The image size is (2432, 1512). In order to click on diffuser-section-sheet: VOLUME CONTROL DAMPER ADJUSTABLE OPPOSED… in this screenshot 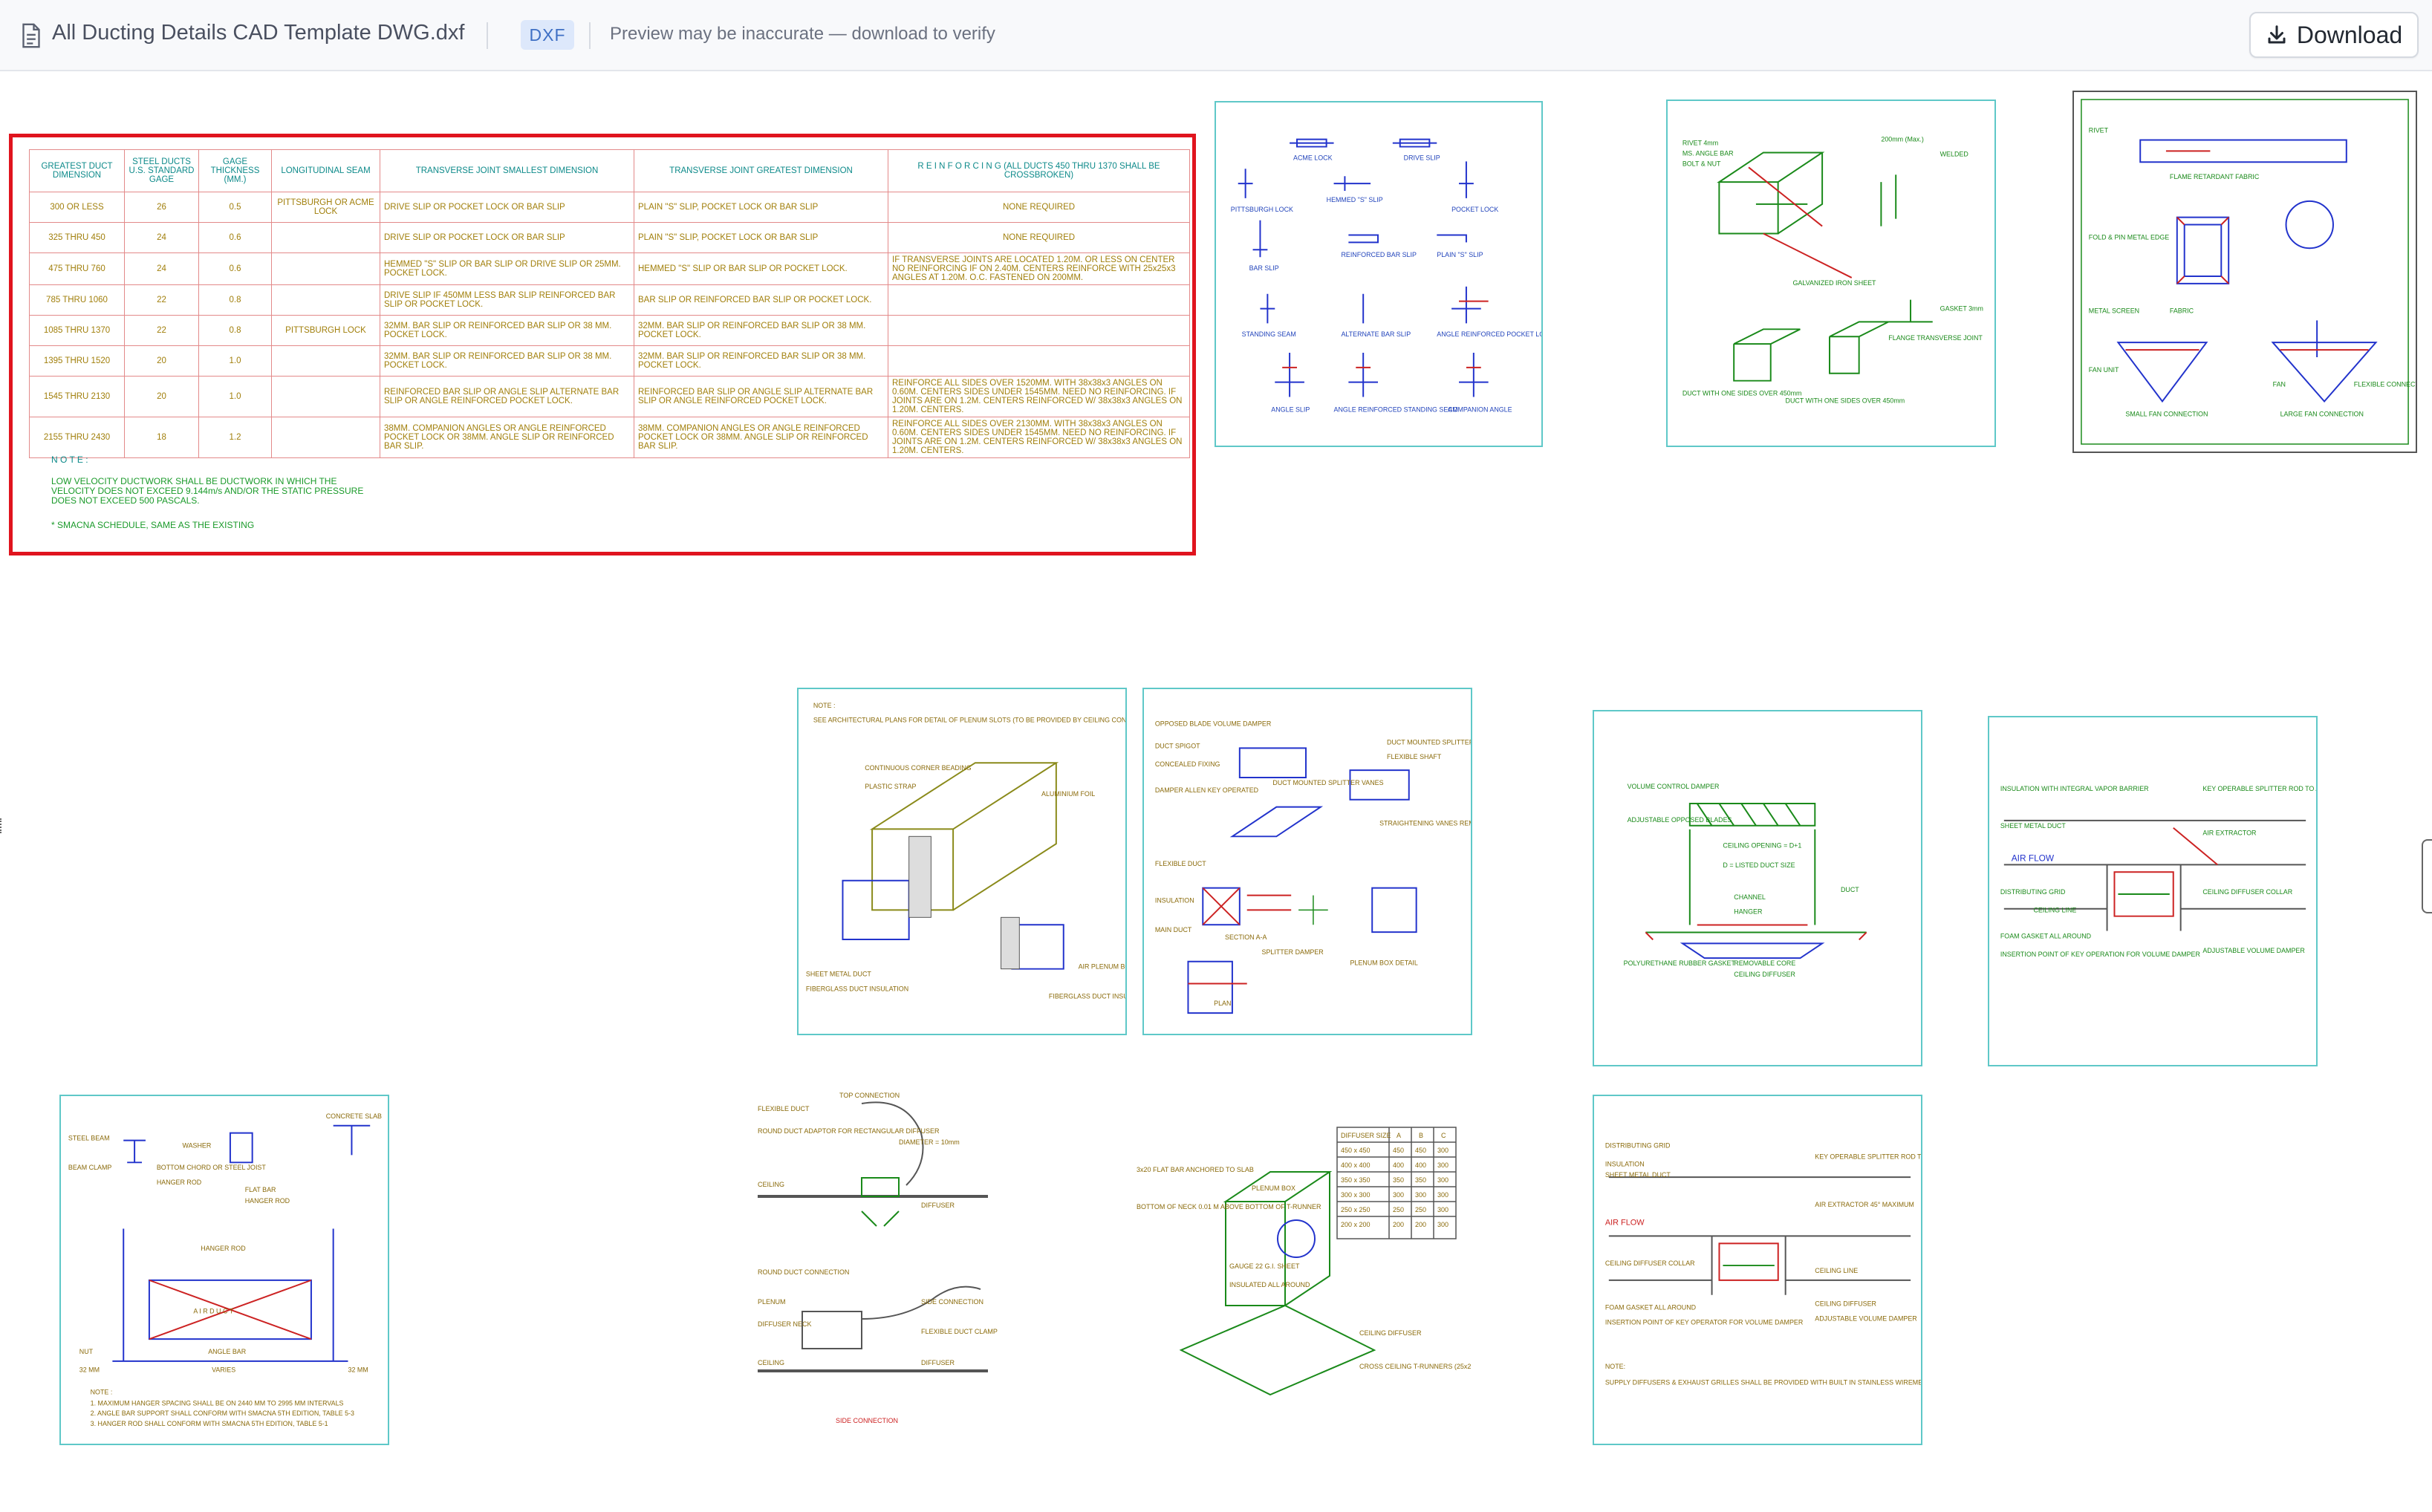, I will do `click(1757, 888)`.